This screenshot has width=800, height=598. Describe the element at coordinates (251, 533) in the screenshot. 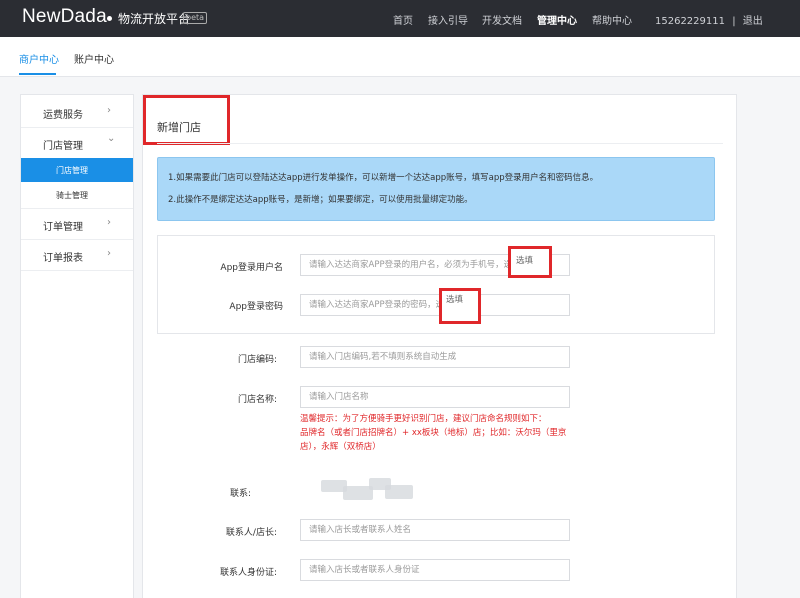

I see `manager-label: 联系人/店长:` at that location.